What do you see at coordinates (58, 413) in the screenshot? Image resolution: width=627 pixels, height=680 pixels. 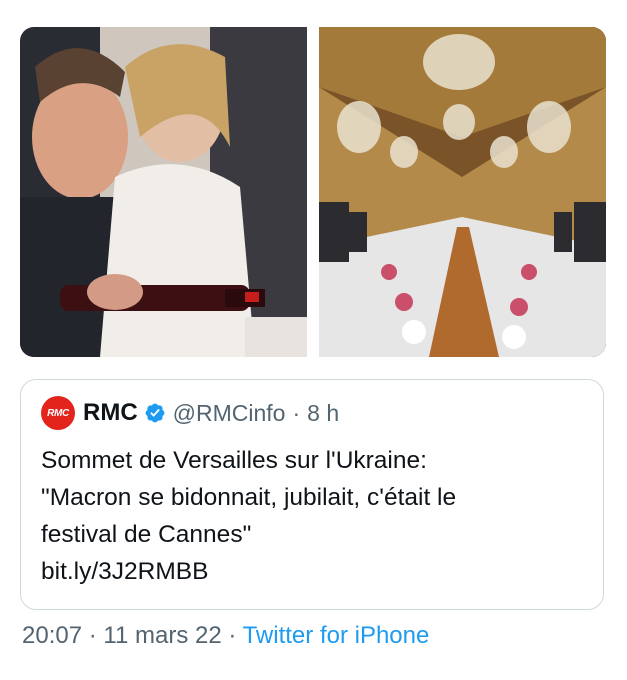 I see `rmc-logo-avatar: RMC` at bounding box center [58, 413].